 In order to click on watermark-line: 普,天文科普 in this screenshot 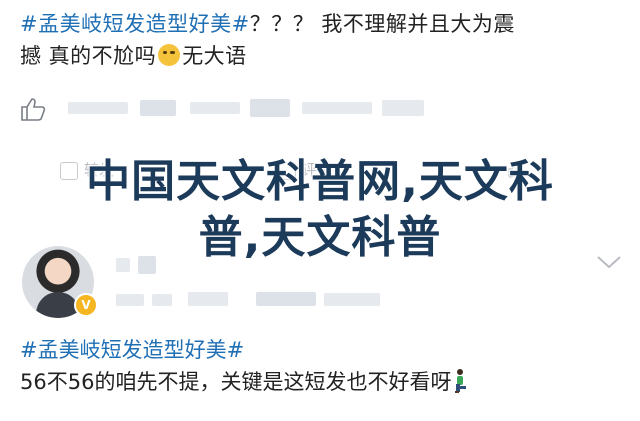, I will do `click(320, 237)`.